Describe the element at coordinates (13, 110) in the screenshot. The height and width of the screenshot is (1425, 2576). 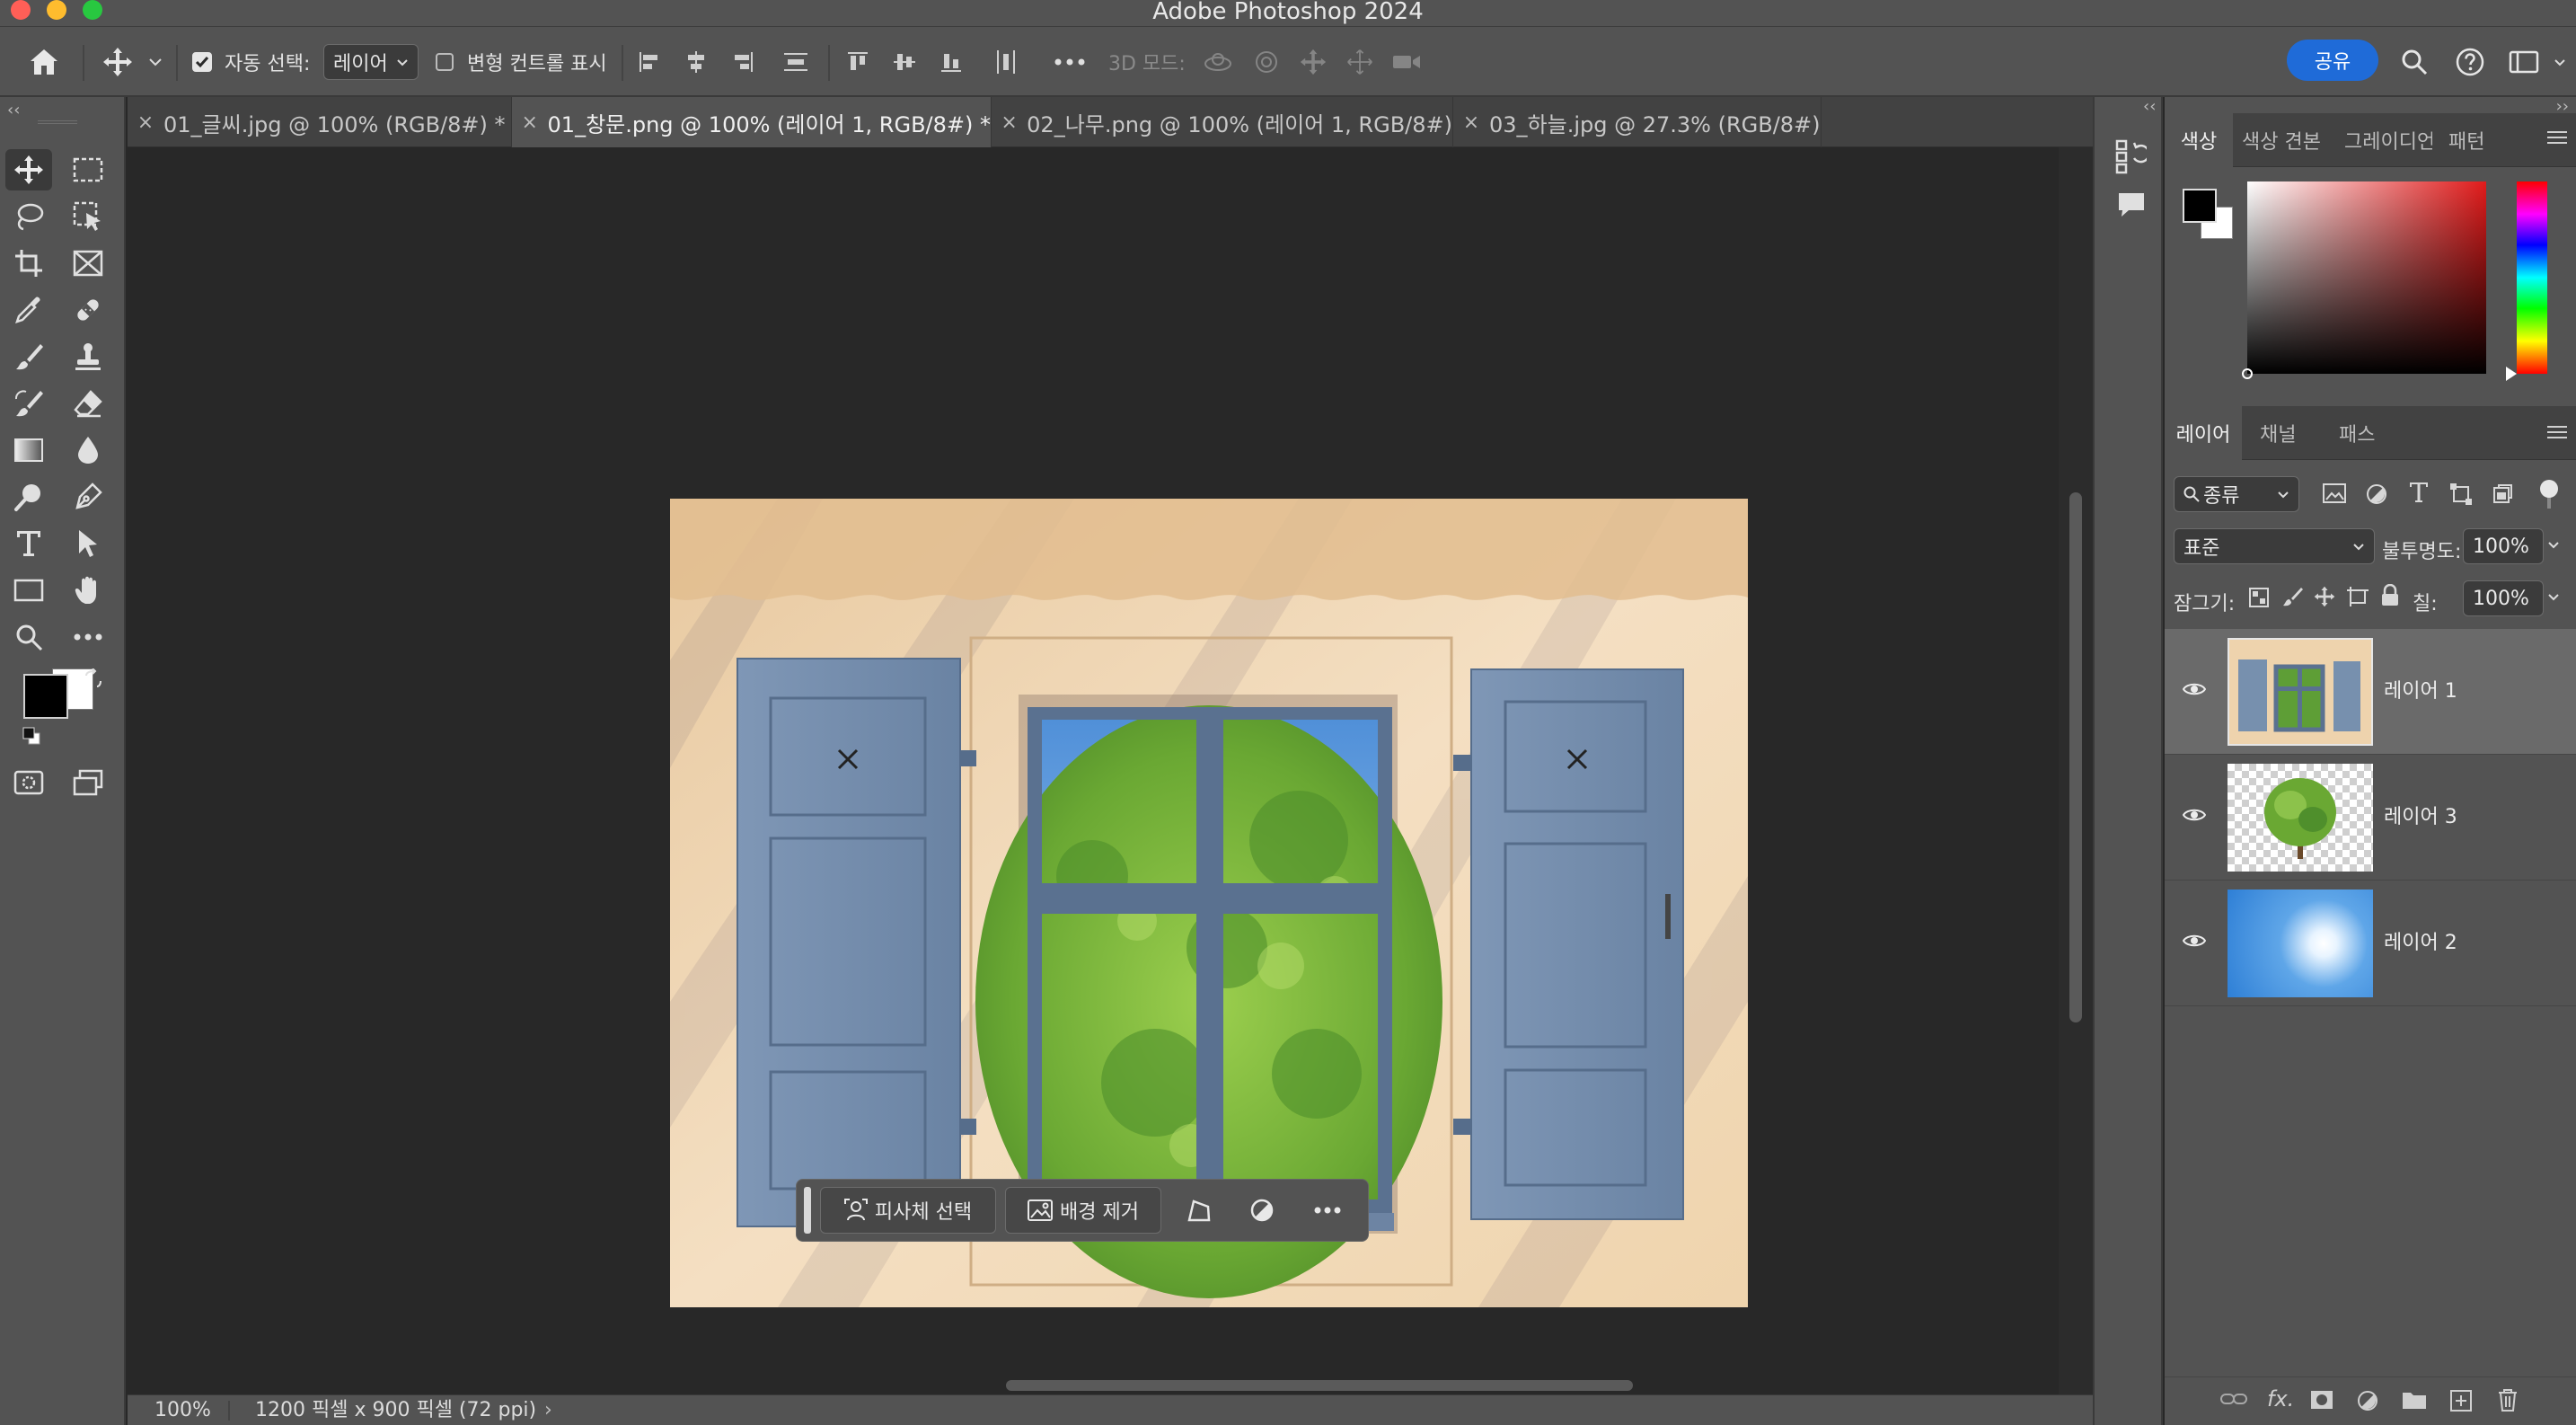
I see `collapse-toolbar-icon: ‹‹` at that location.